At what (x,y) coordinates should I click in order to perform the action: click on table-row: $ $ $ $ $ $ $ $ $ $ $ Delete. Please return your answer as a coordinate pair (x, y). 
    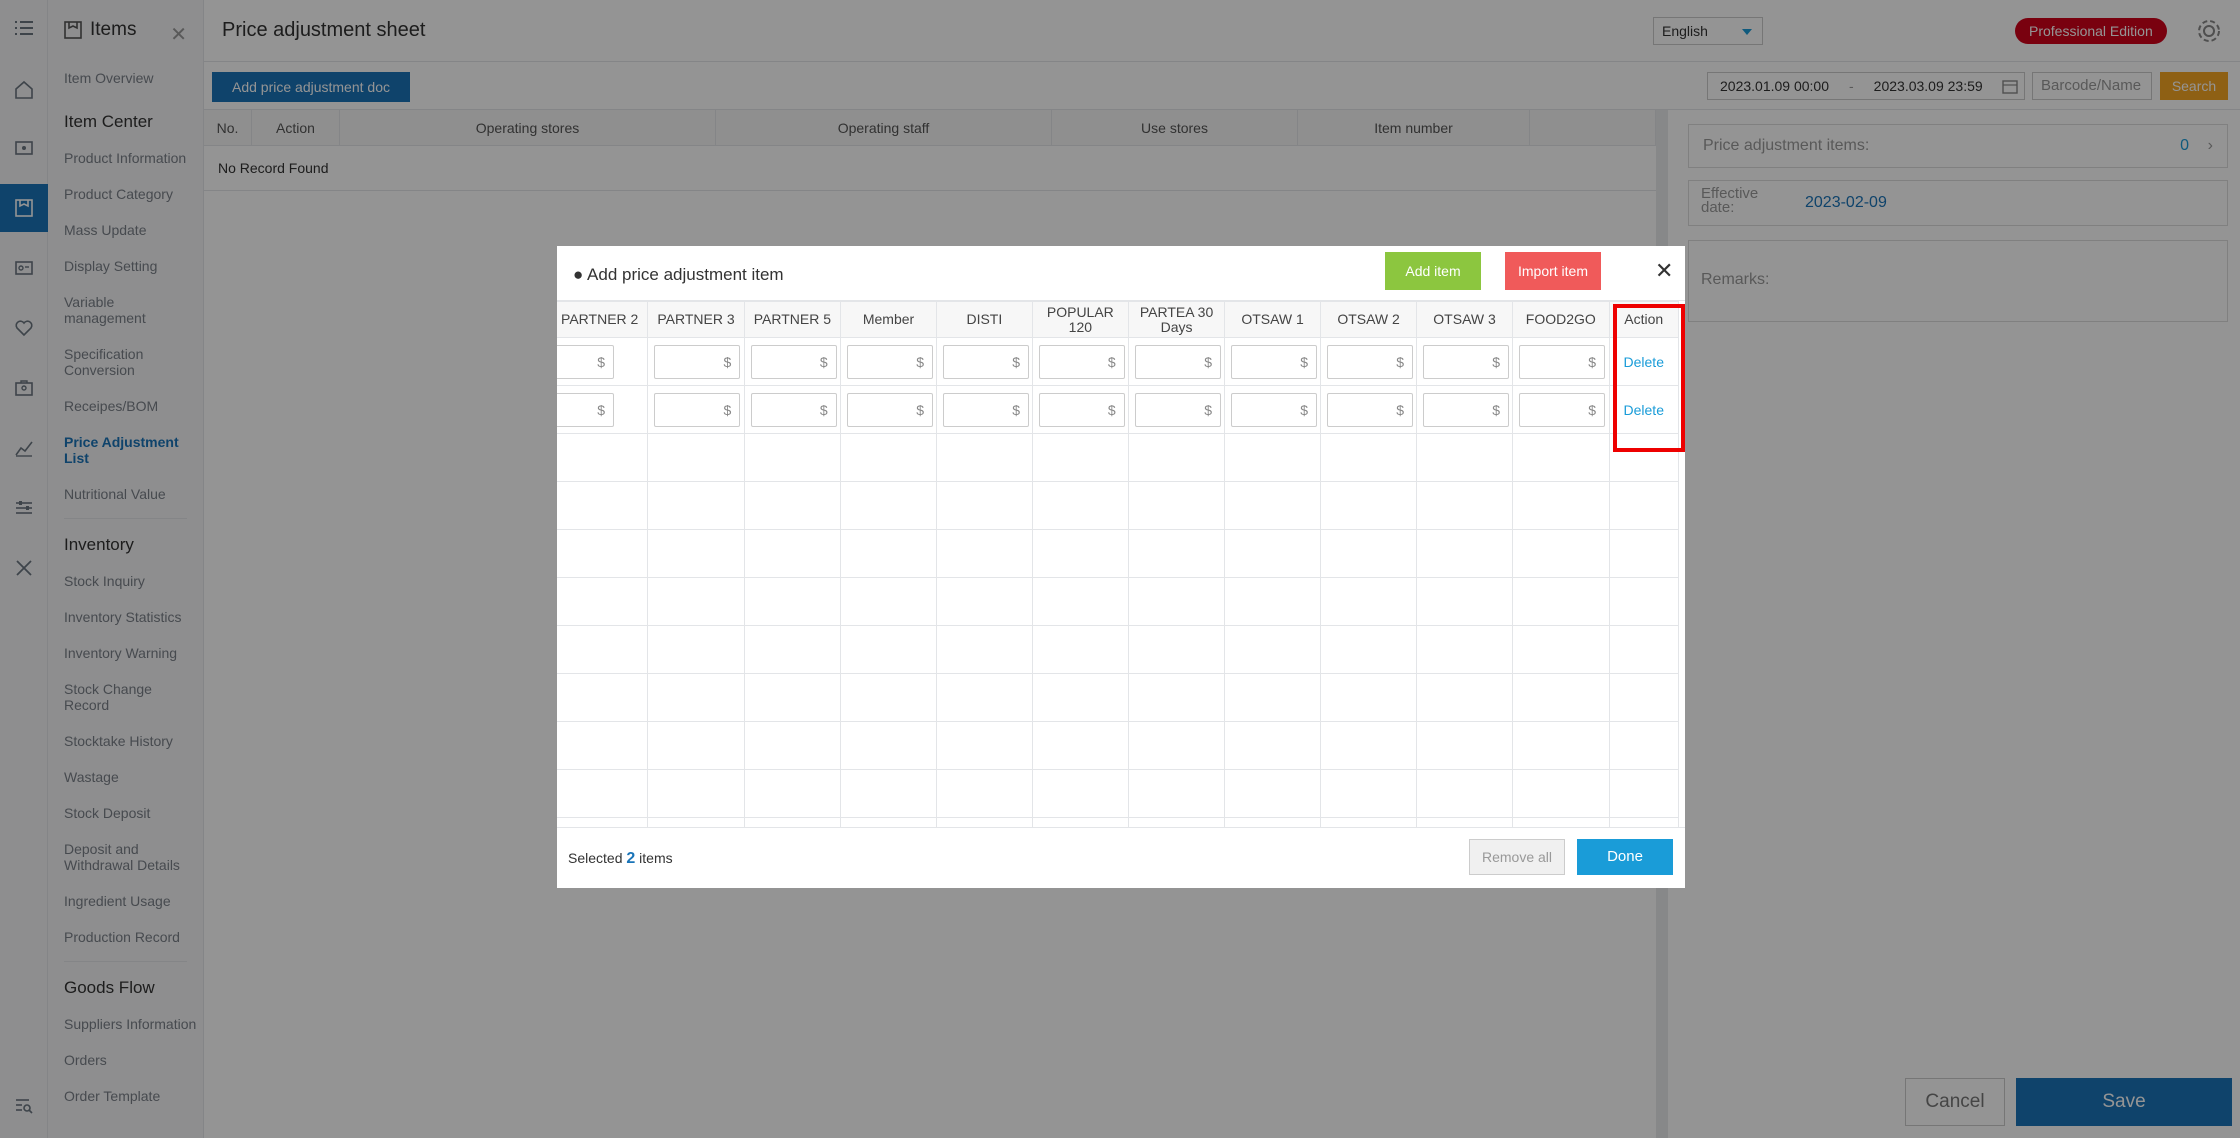
    Looking at the image, I should click on (1118, 361).